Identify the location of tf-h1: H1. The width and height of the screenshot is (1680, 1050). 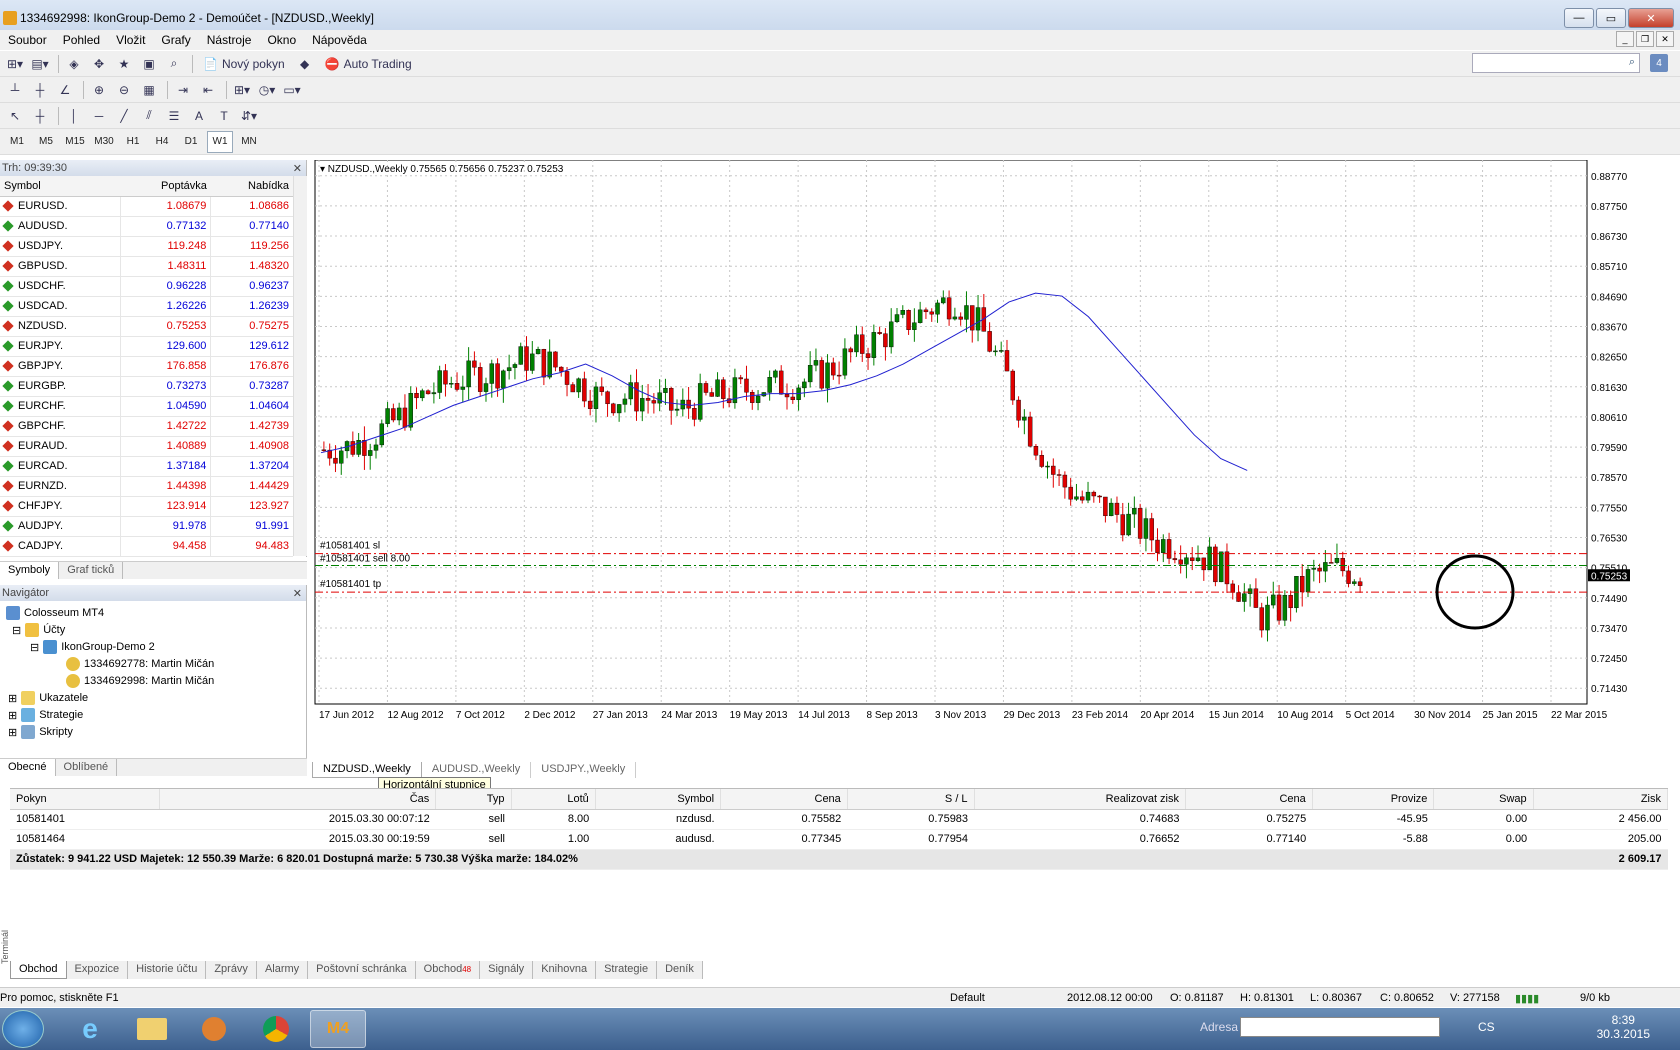
(133, 142).